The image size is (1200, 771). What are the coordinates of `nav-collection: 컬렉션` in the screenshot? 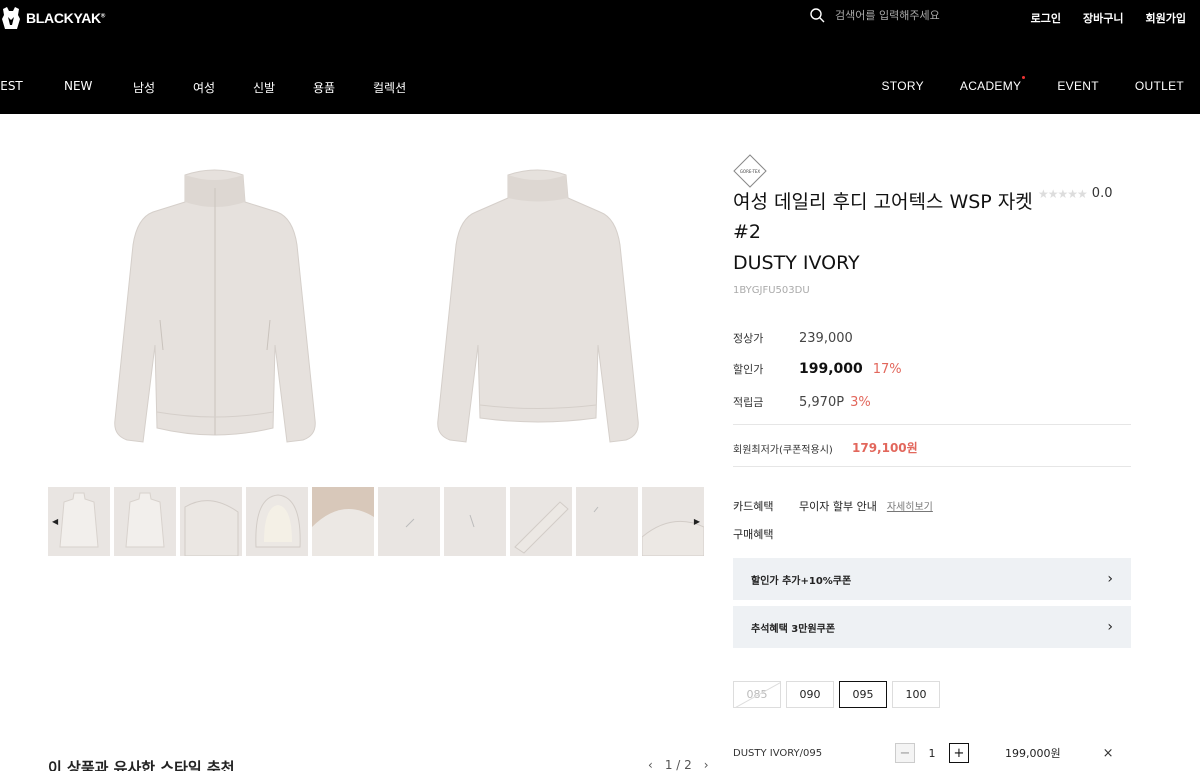 It's located at (389, 87).